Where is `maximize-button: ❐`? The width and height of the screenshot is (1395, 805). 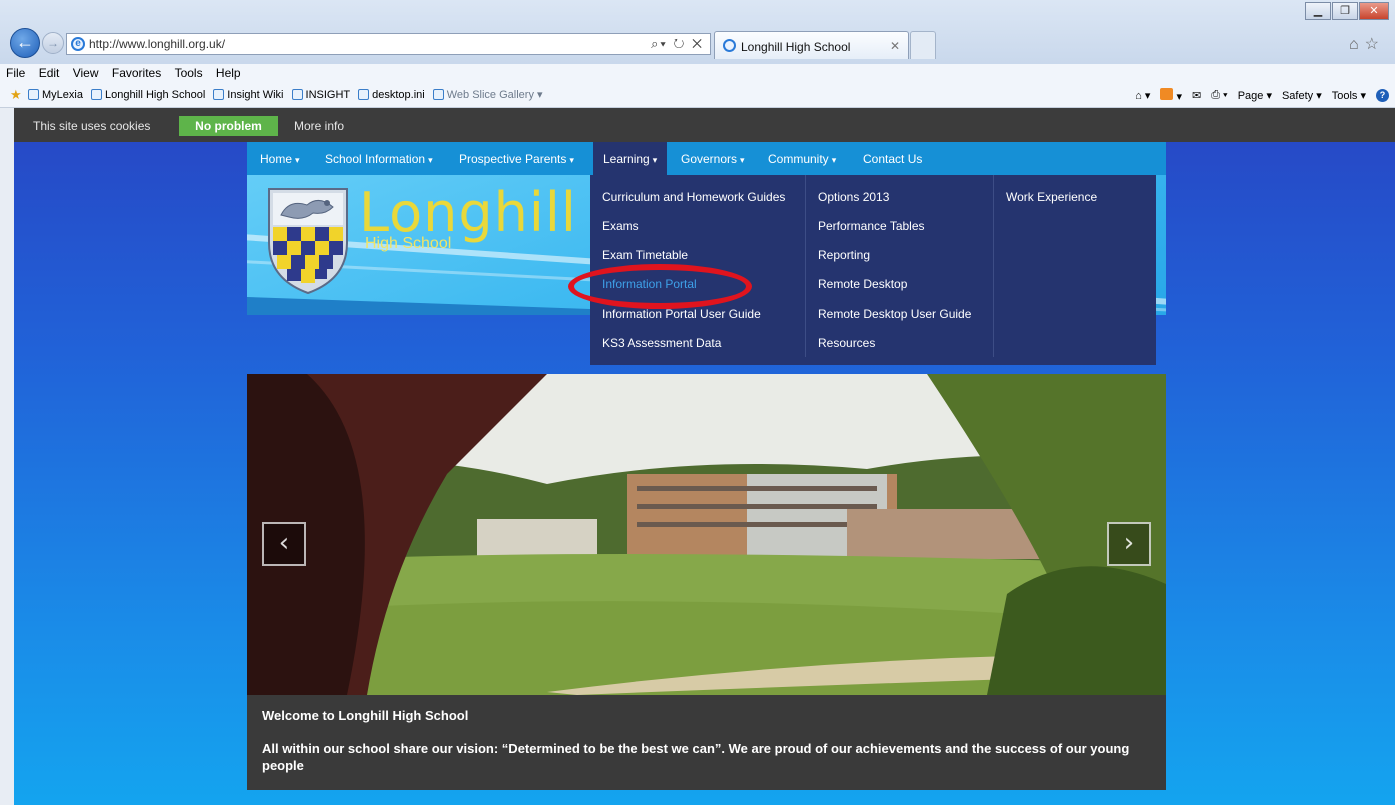
maximize-button: ❐ is located at coordinates (1345, 11).